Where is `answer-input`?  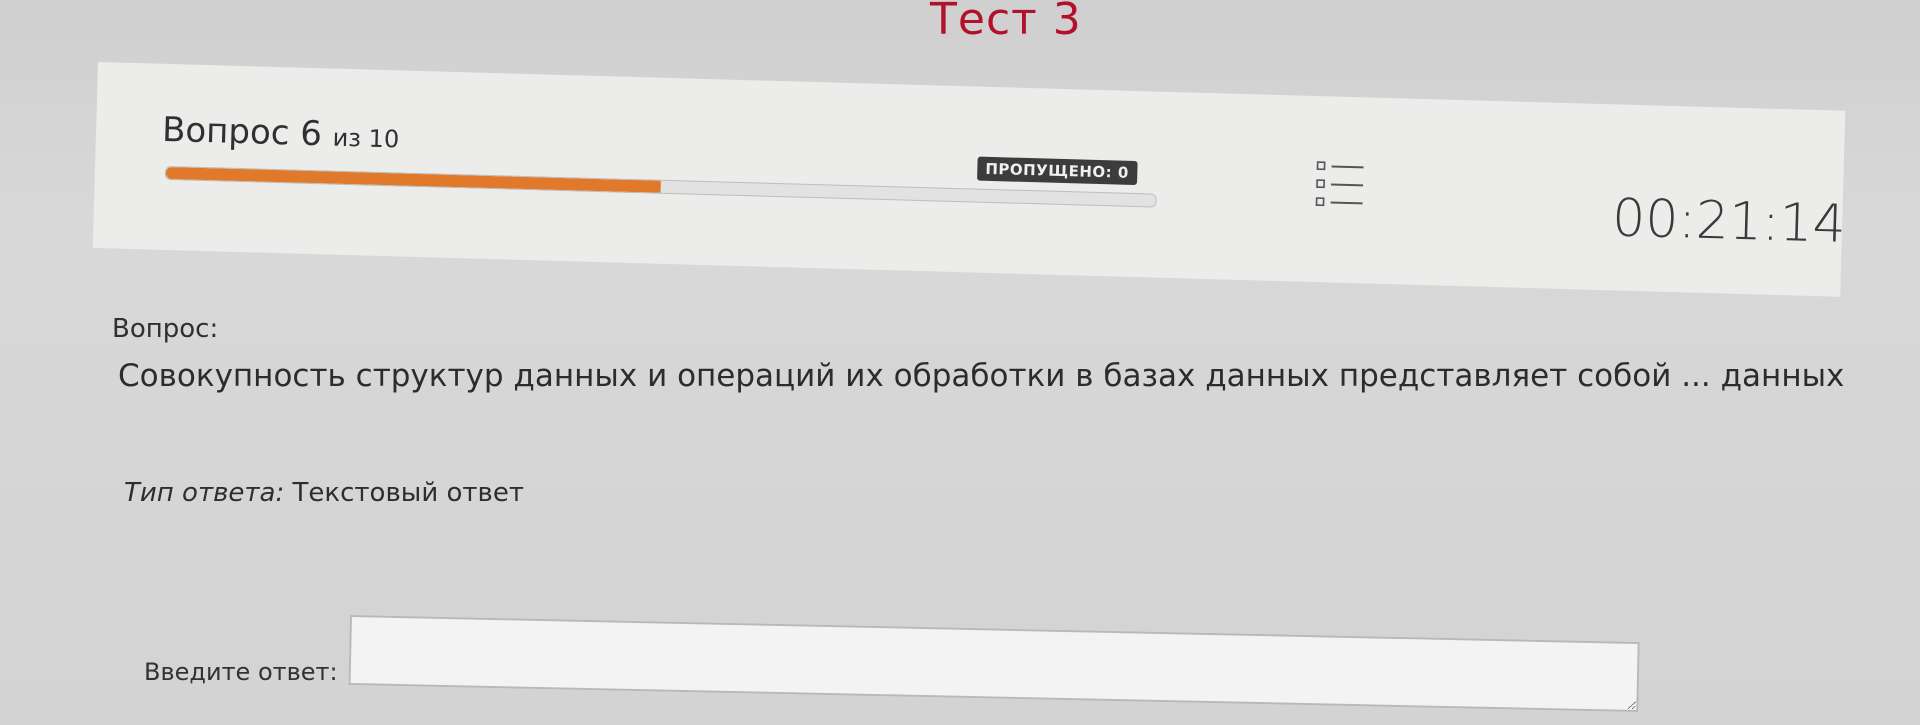
answer-input is located at coordinates (994, 664).